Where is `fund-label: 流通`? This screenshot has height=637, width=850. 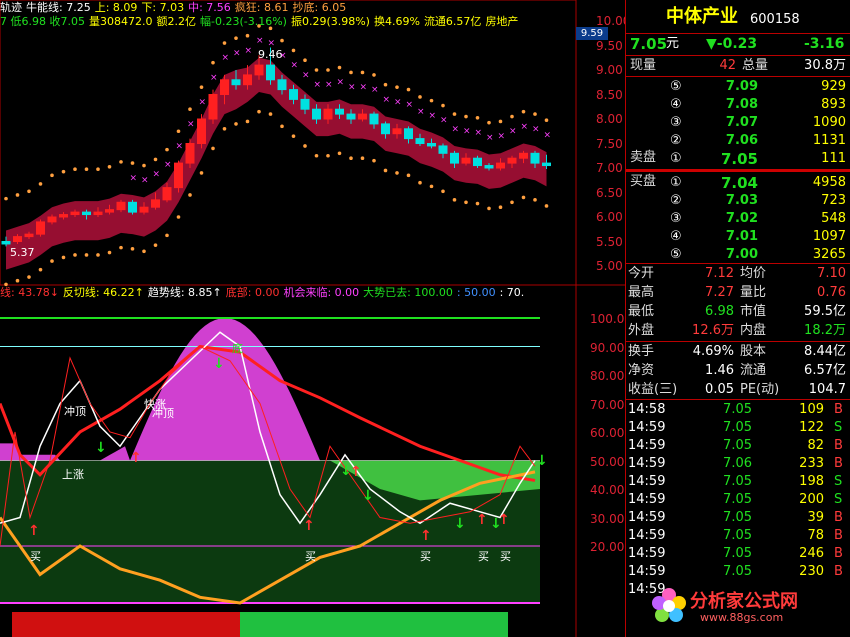 fund-label: 流通 is located at coordinates (753, 370).